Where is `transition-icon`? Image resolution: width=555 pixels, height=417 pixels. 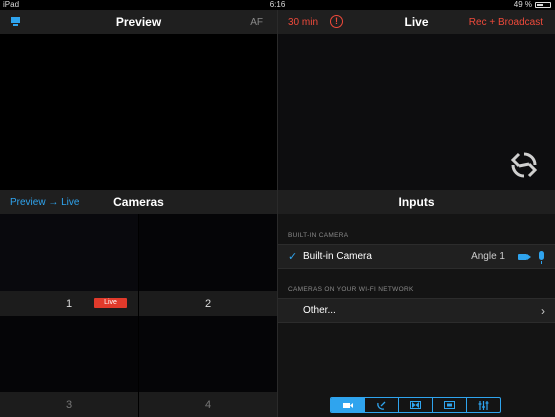 transition-icon is located at coordinates (415, 405).